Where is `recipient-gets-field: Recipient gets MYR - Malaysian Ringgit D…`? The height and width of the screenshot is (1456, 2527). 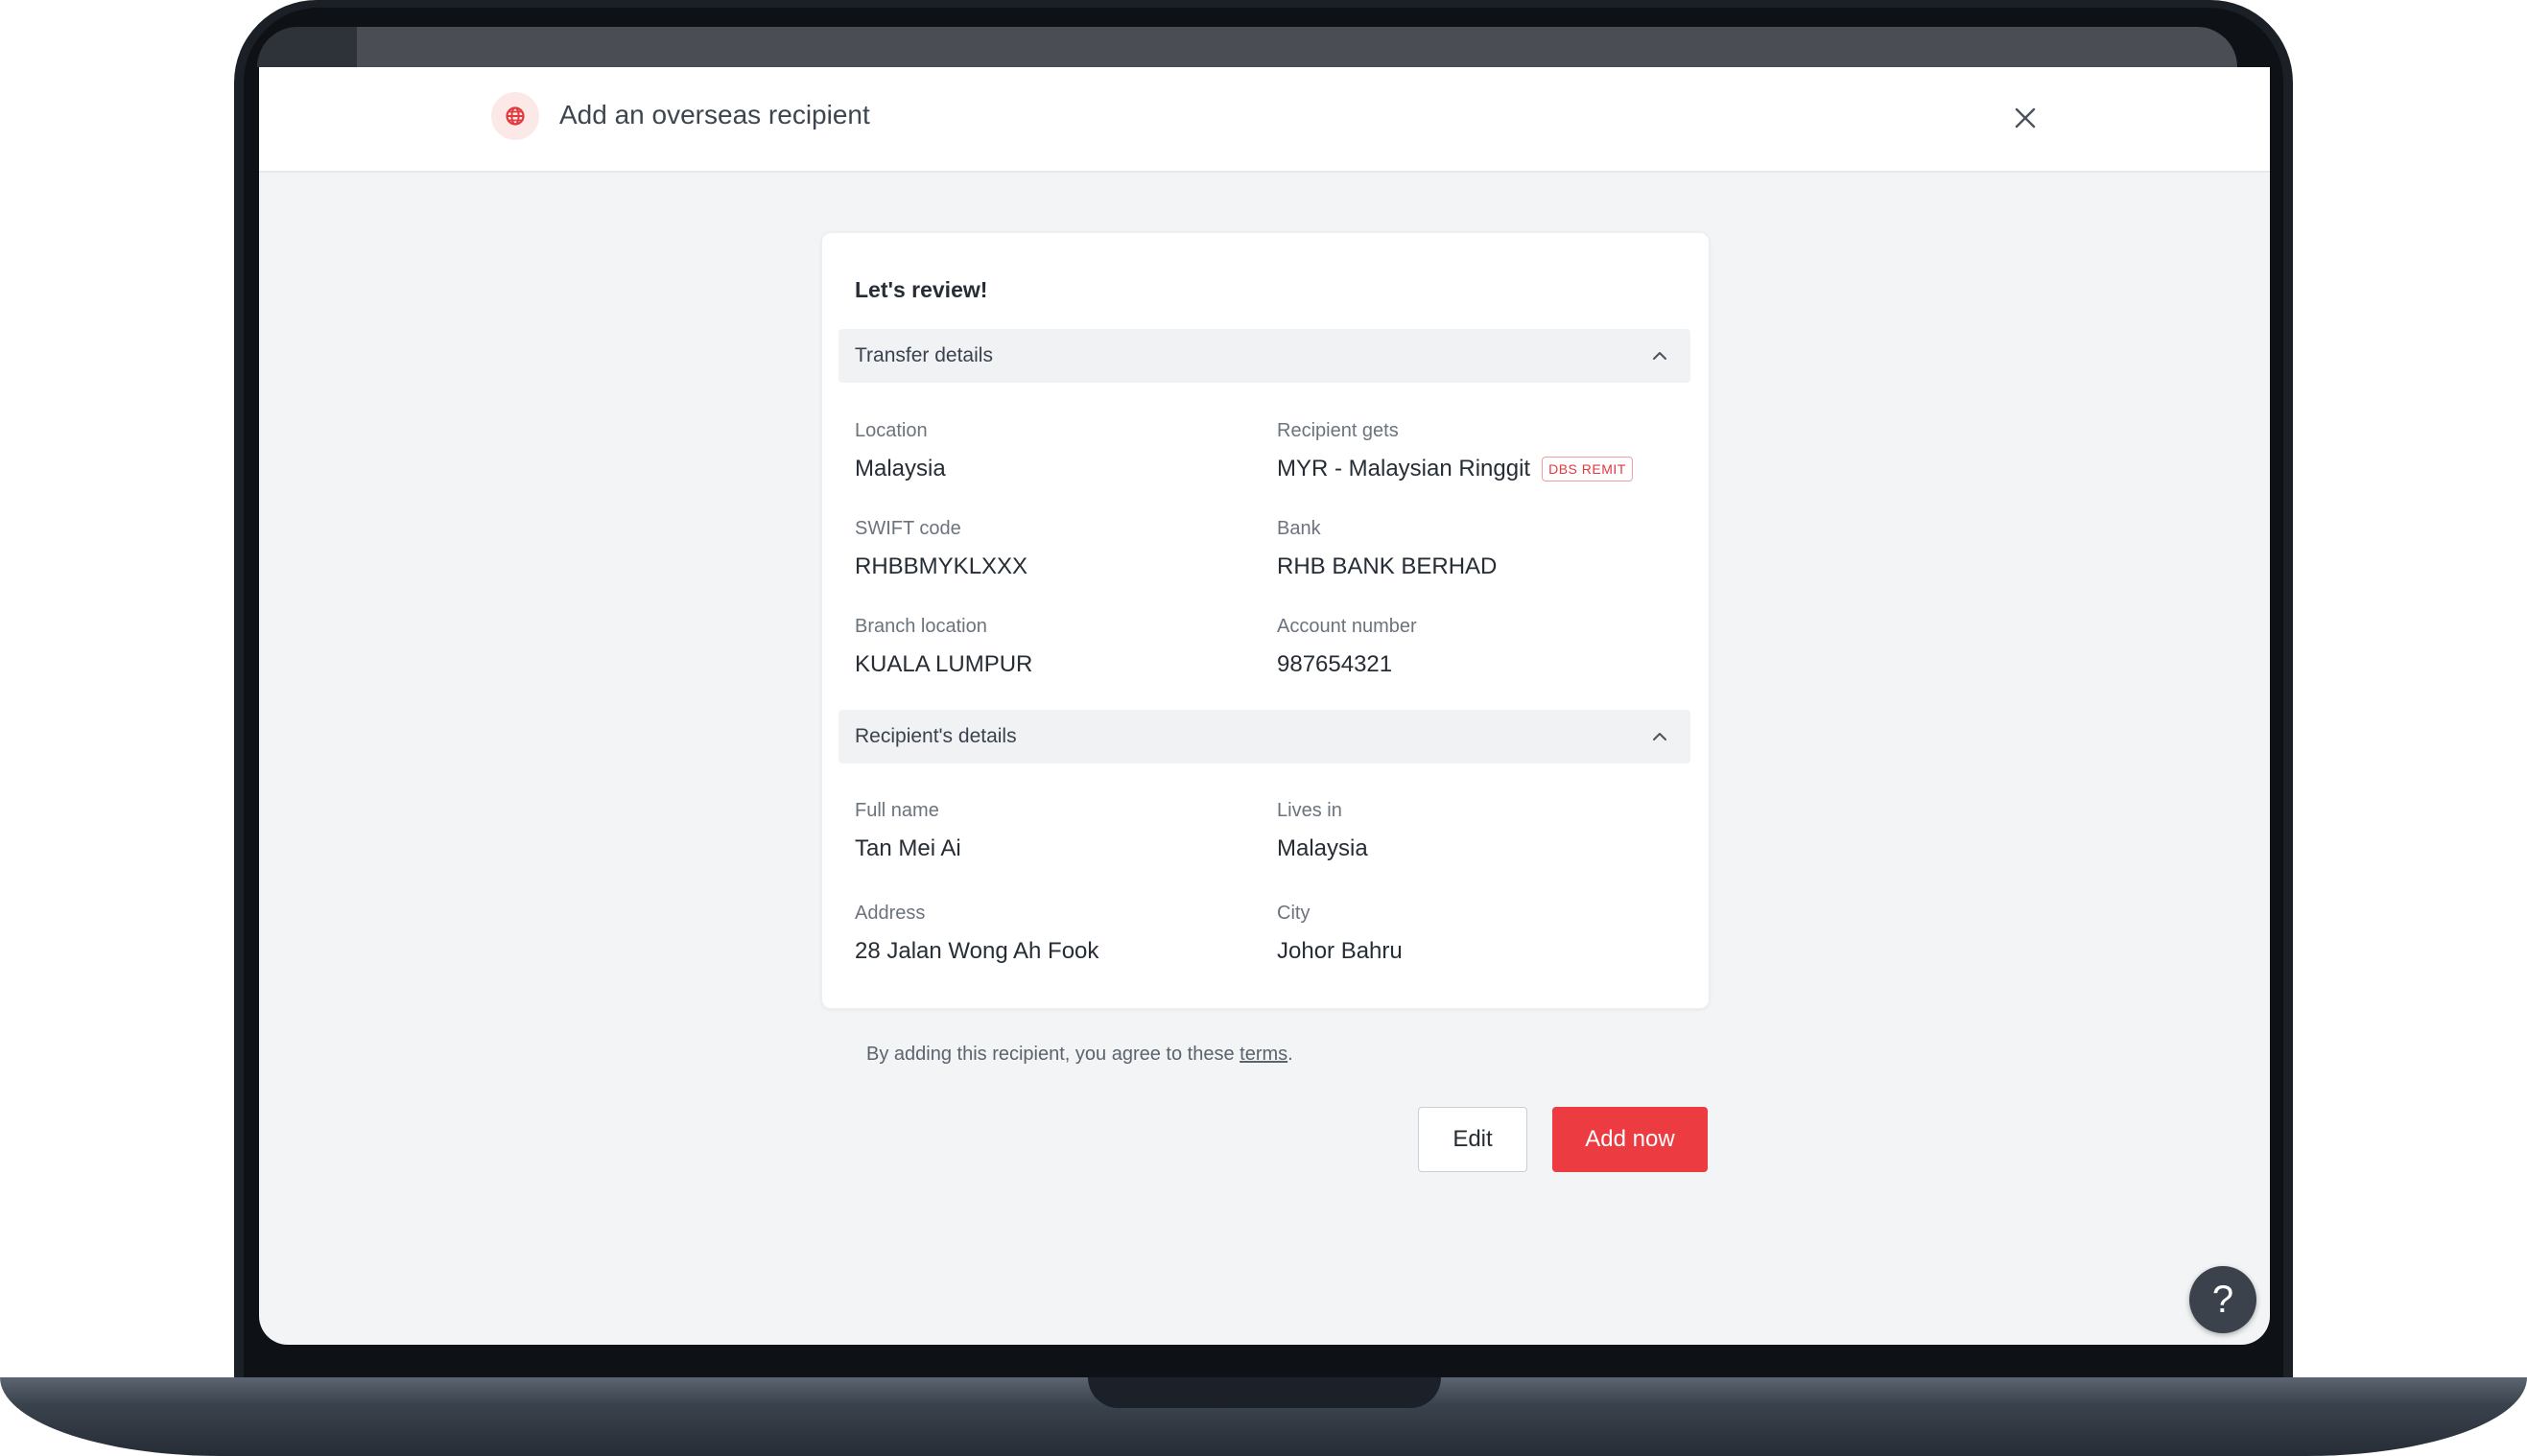
recipient-gets-field: Recipient gets MYR - Malaysian Ringgit D… is located at coordinates (1478, 451).